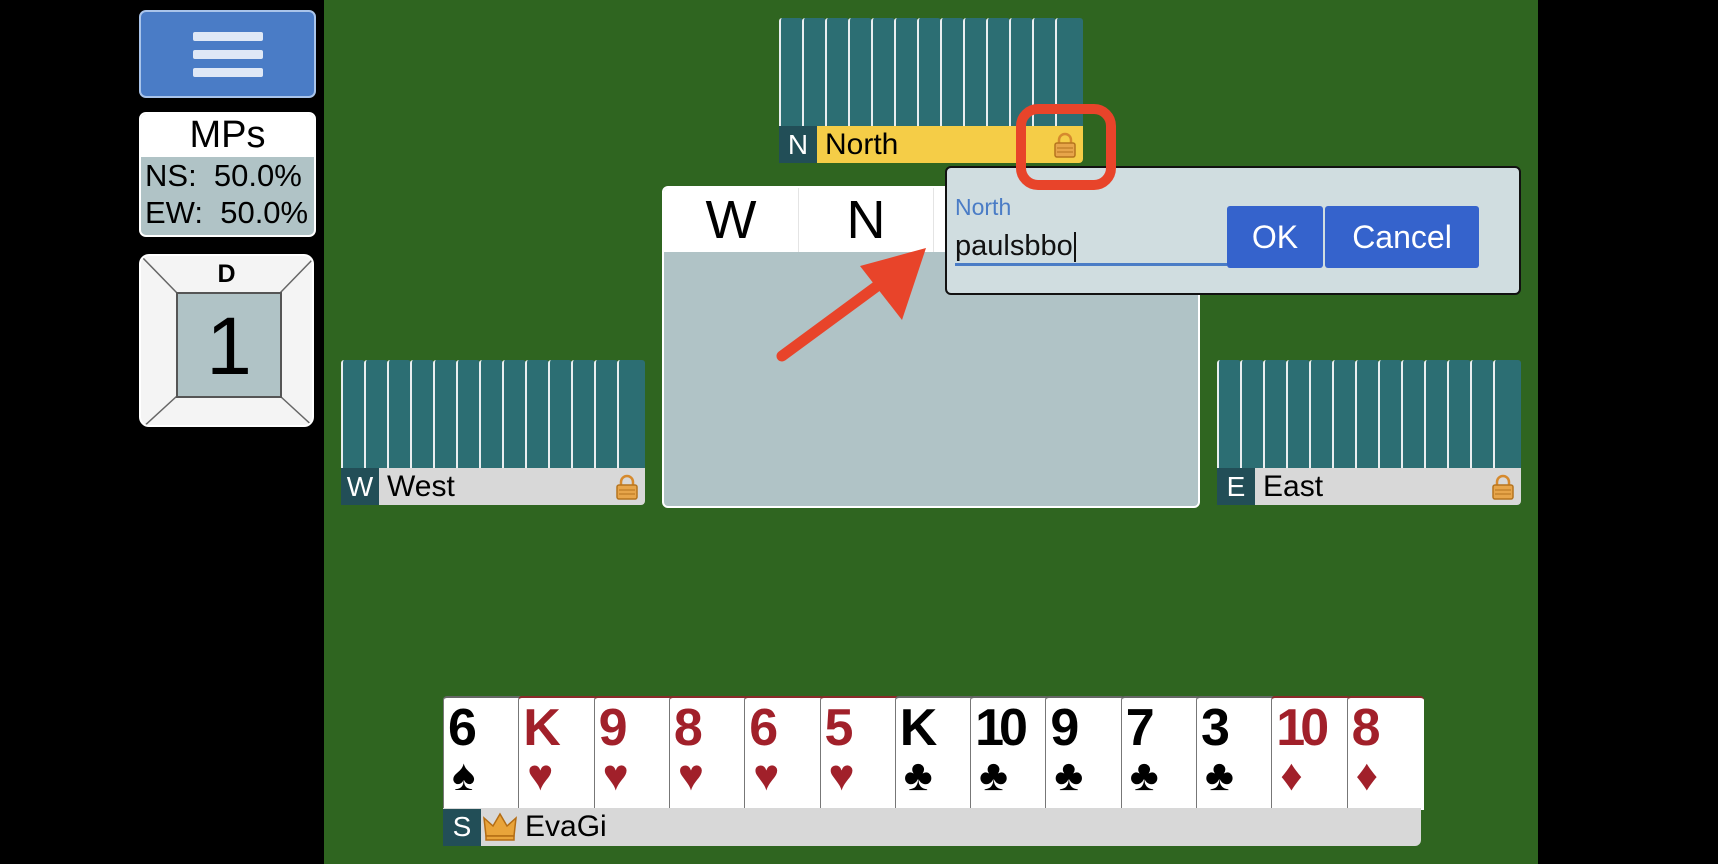  Describe the element at coordinates (1091, 246) in the screenshot. I see `player-name-input: paulsbbo` at that location.